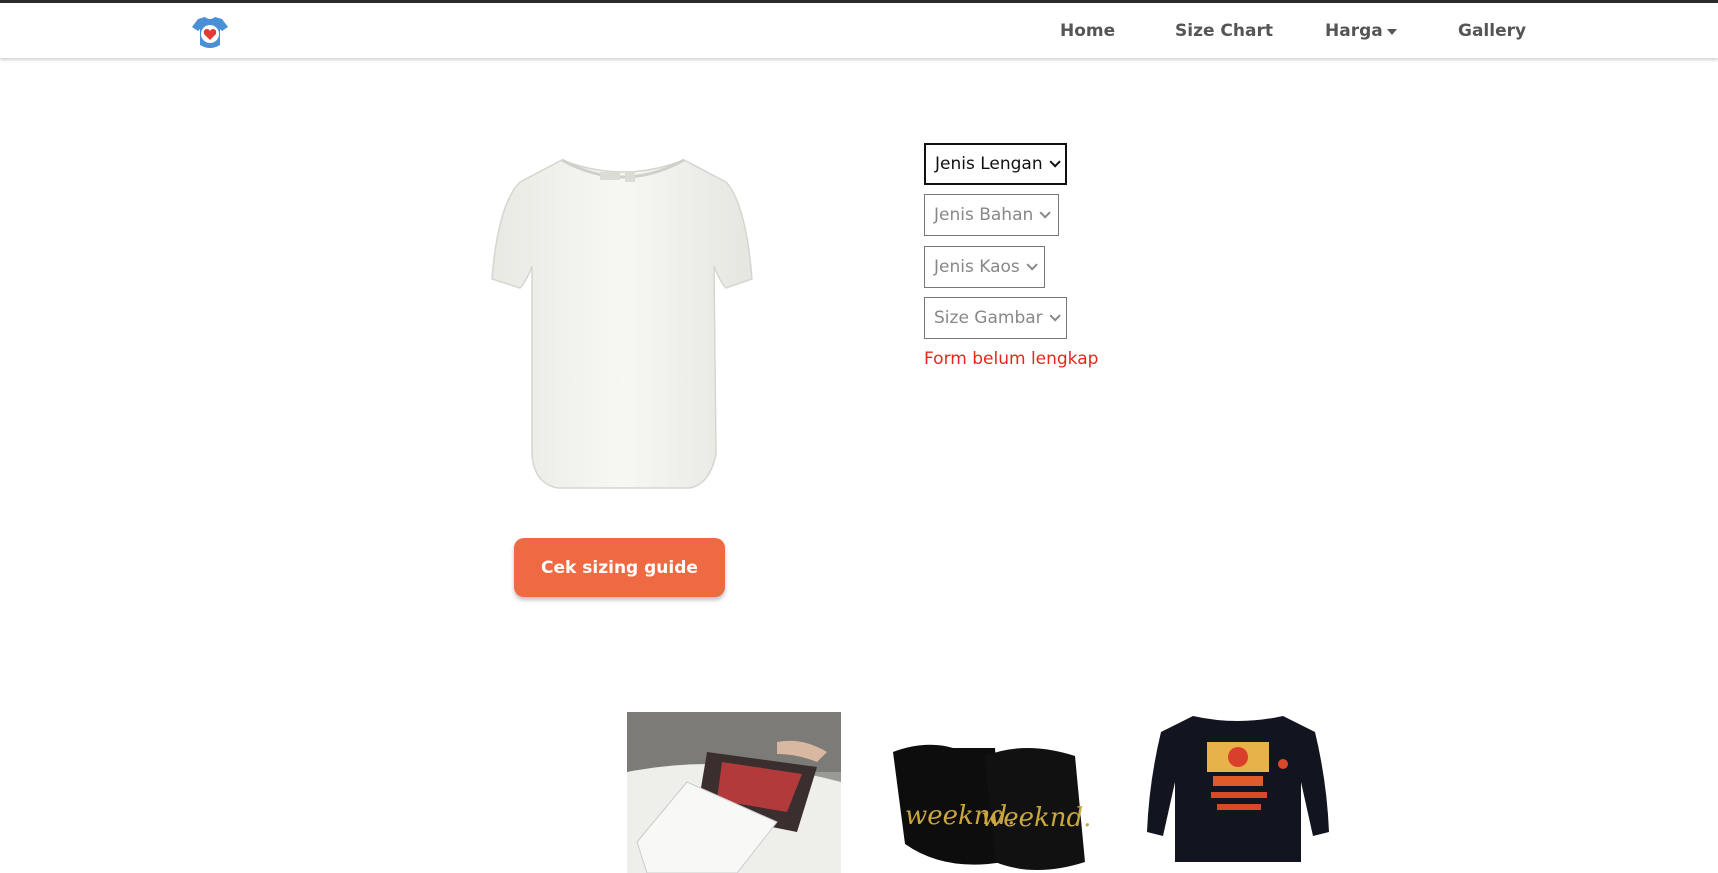  What do you see at coordinates (622, 323) in the screenshot?
I see `white-tshirt-image` at bounding box center [622, 323].